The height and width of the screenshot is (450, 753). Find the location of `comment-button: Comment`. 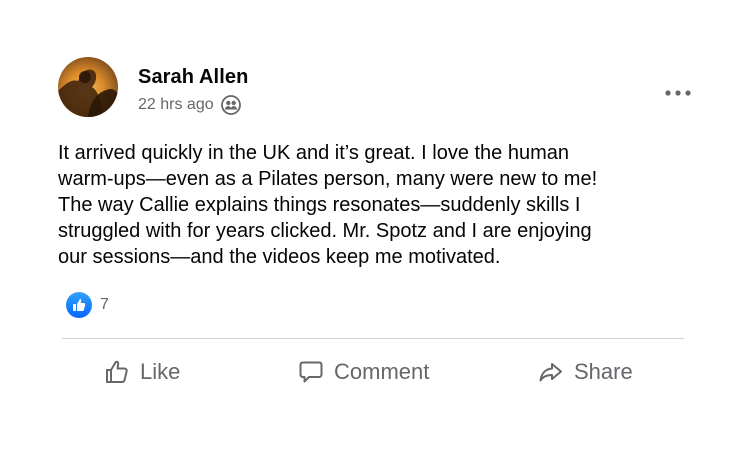

comment-button: Comment is located at coordinates (363, 372).